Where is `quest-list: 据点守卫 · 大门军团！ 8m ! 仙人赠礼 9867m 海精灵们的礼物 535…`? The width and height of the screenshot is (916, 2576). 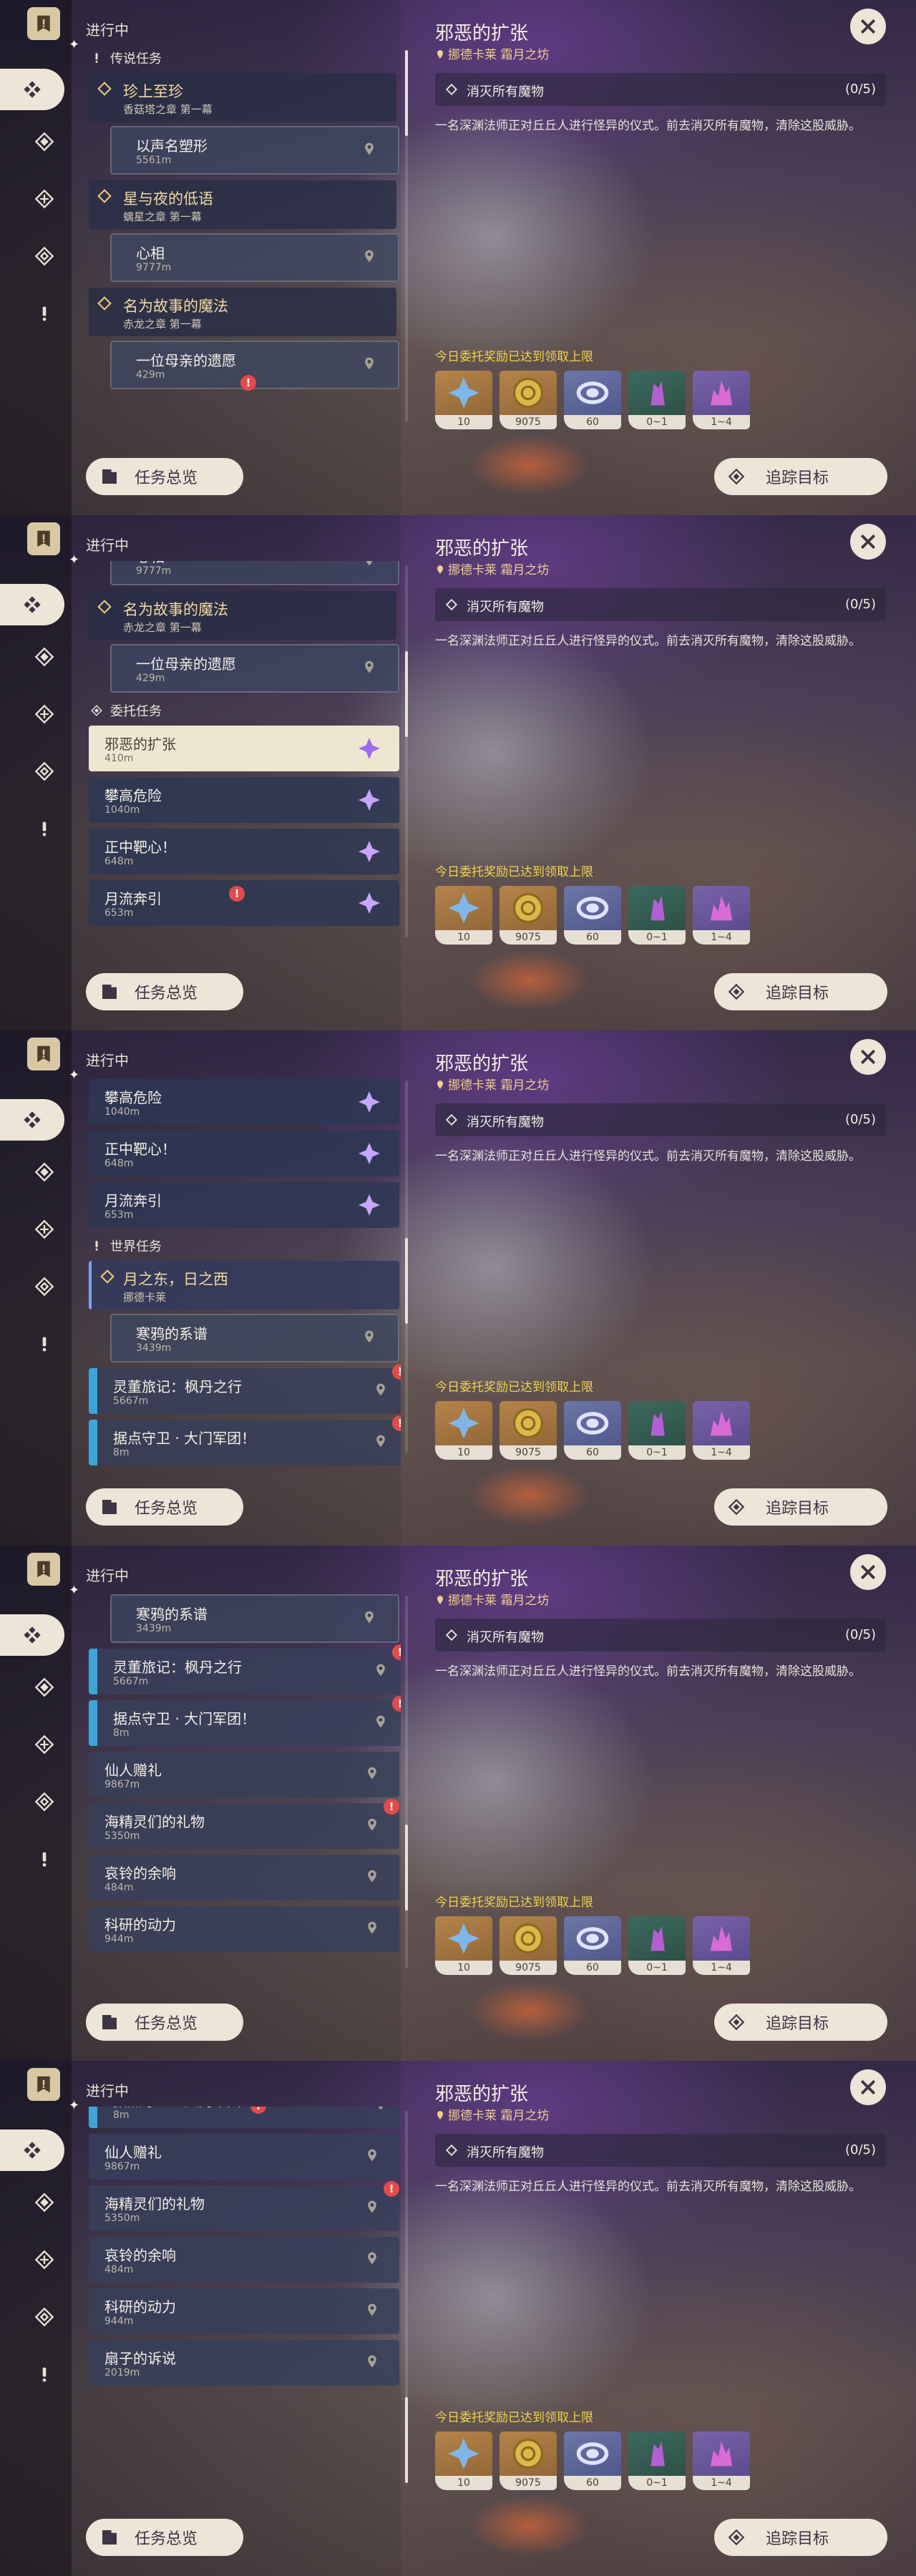
quest-list: 据点守卫 · 大门军团！ 8m ! 仙人赠礼 9867m 海精灵们的礼物 535… is located at coordinates (243, 2307).